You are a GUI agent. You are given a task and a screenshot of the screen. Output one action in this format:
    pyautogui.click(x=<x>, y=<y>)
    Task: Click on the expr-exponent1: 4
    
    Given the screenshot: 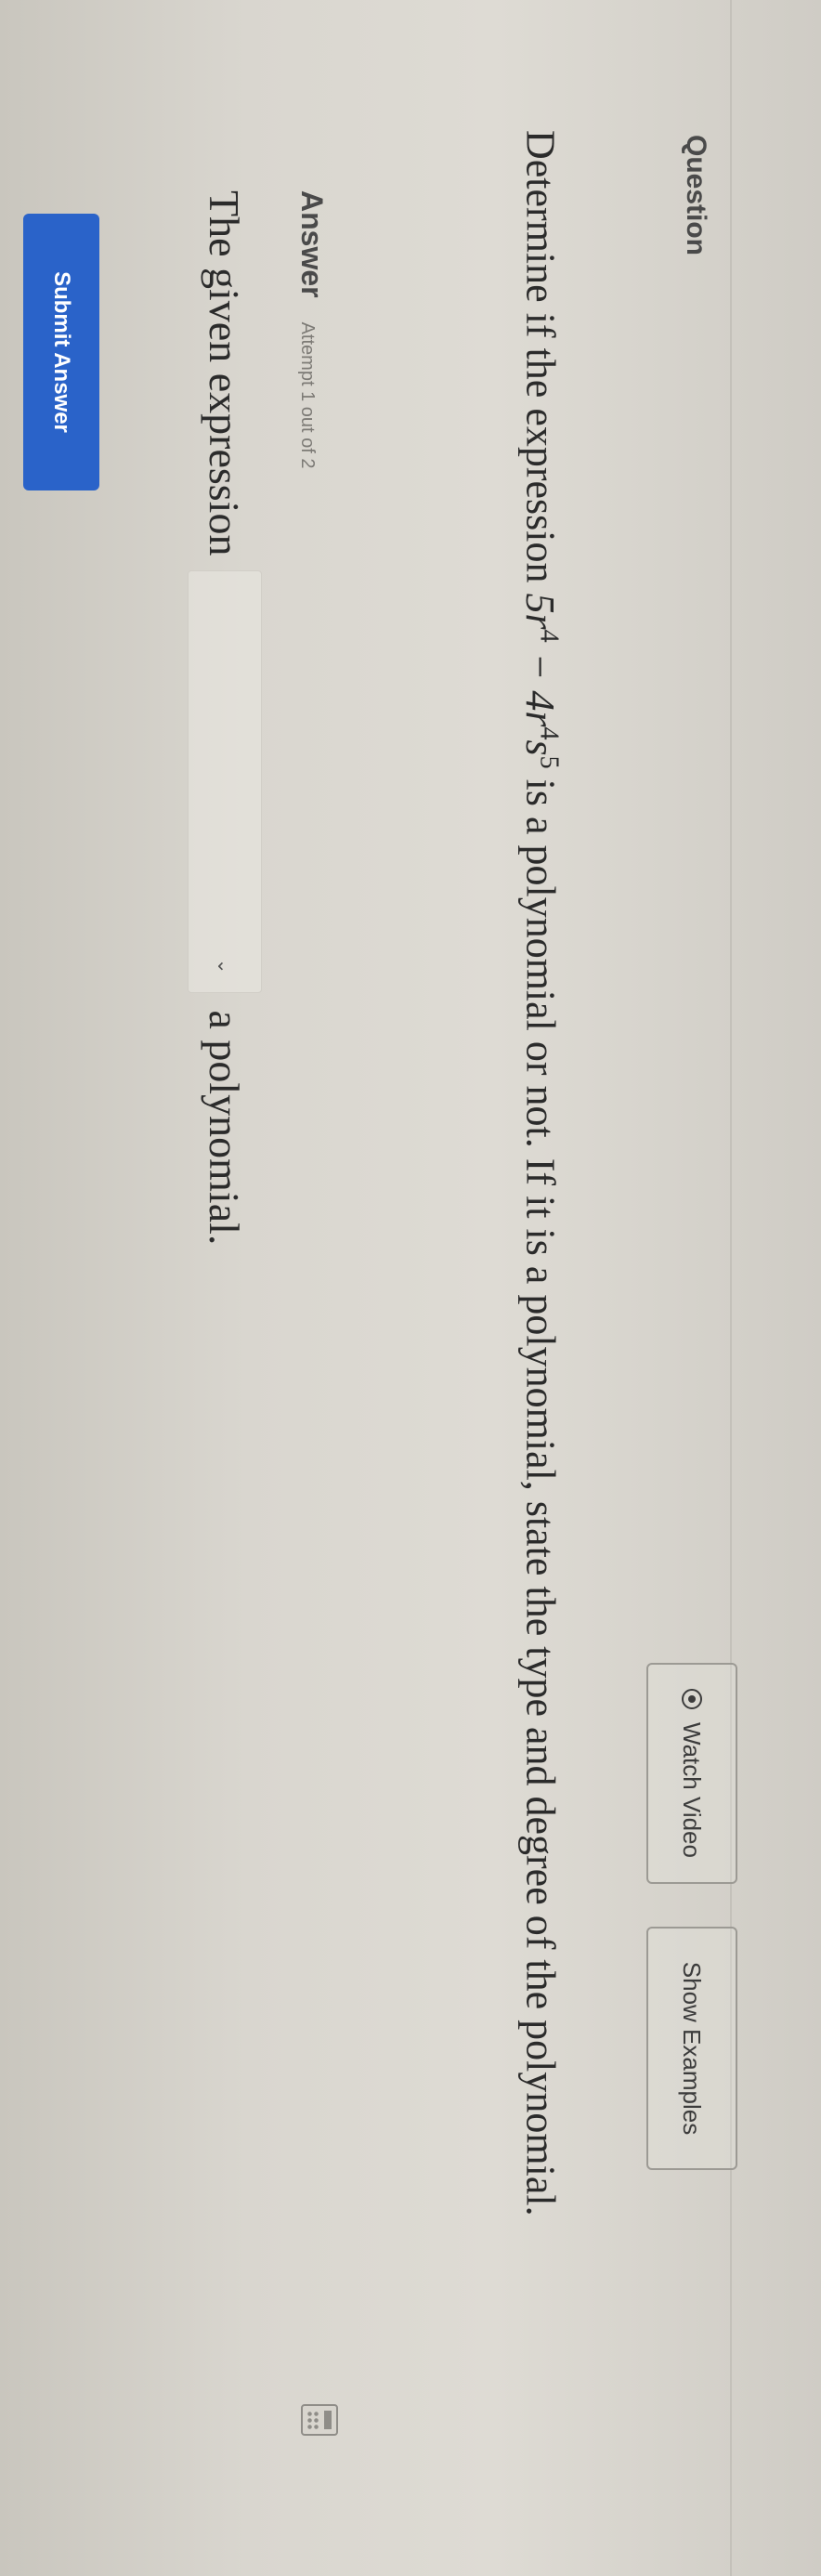 What is the action you would take?
    pyautogui.click(x=549, y=636)
    